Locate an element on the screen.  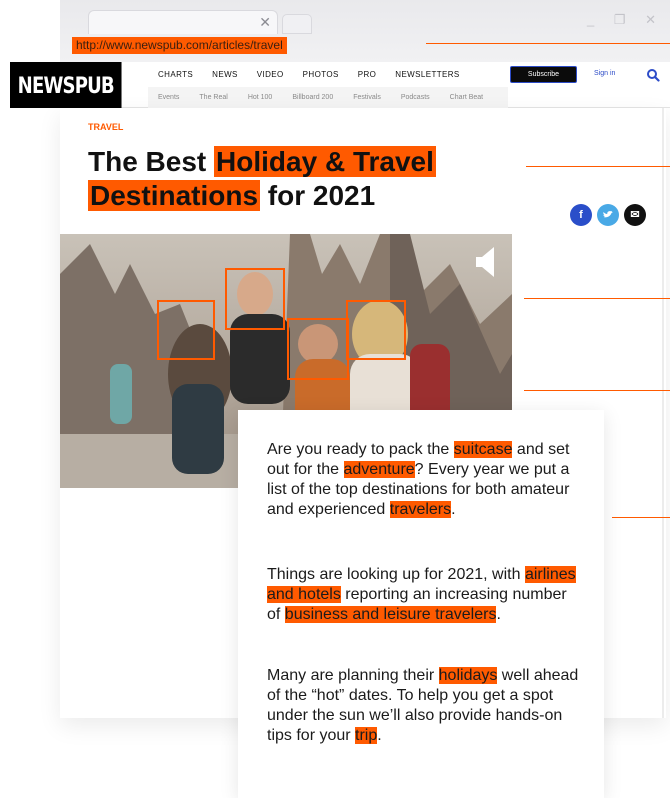
twitter-share-icon is located at coordinates (608, 215).